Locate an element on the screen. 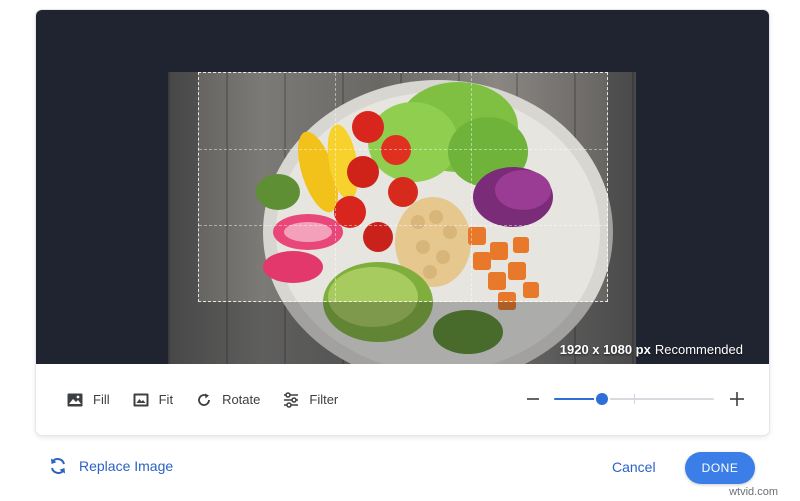 The image size is (800, 501). zoom-slider is located at coordinates (634, 399).